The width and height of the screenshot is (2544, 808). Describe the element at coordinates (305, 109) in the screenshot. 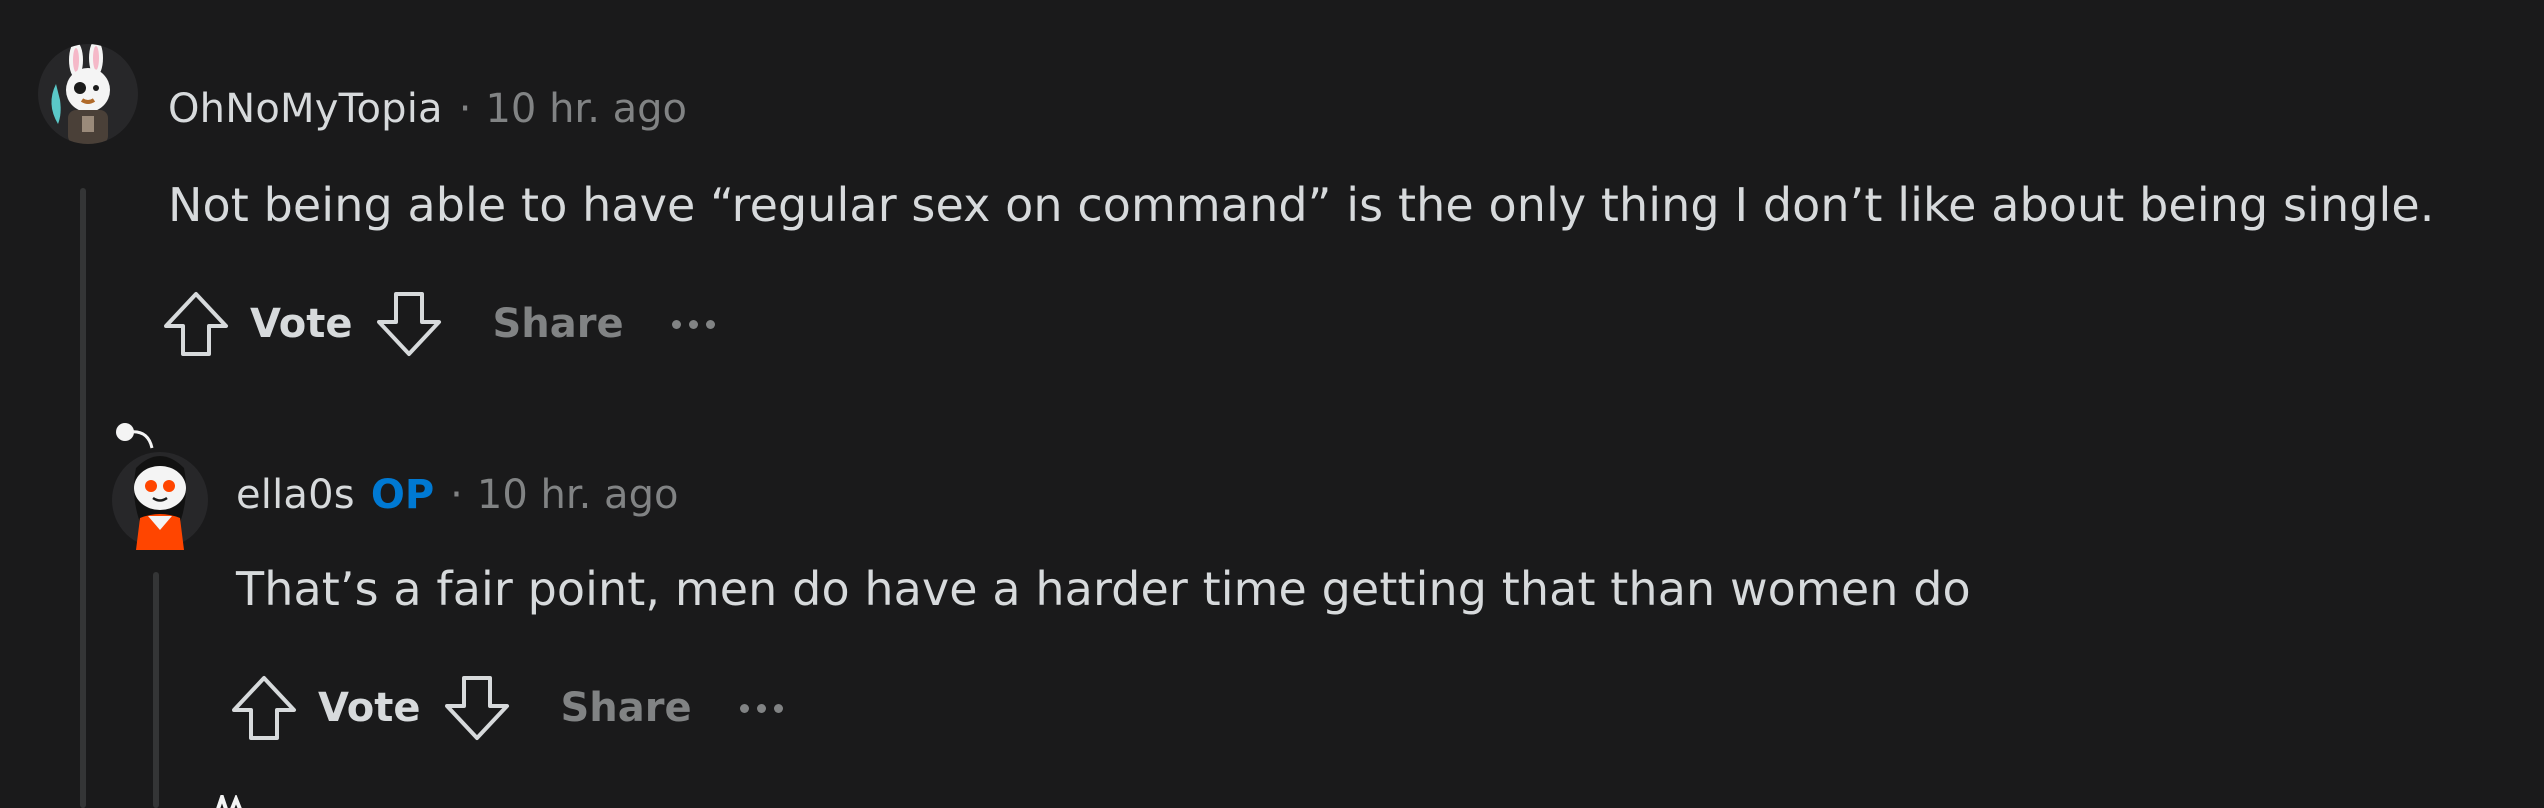

I see `username: OhNoMyTopia` at that location.